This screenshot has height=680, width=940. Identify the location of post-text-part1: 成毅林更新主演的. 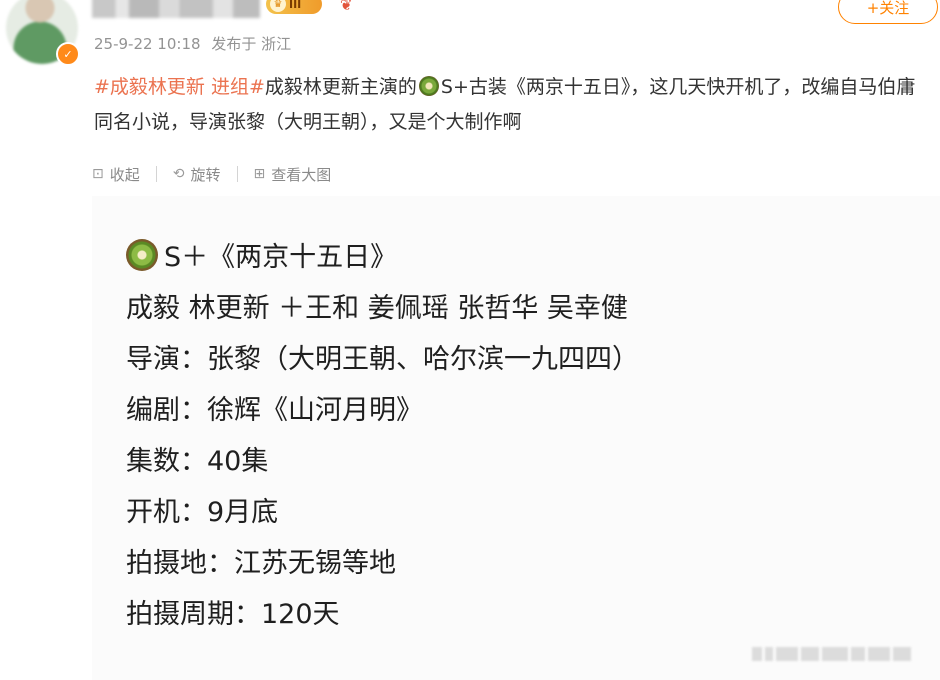
(340, 87).